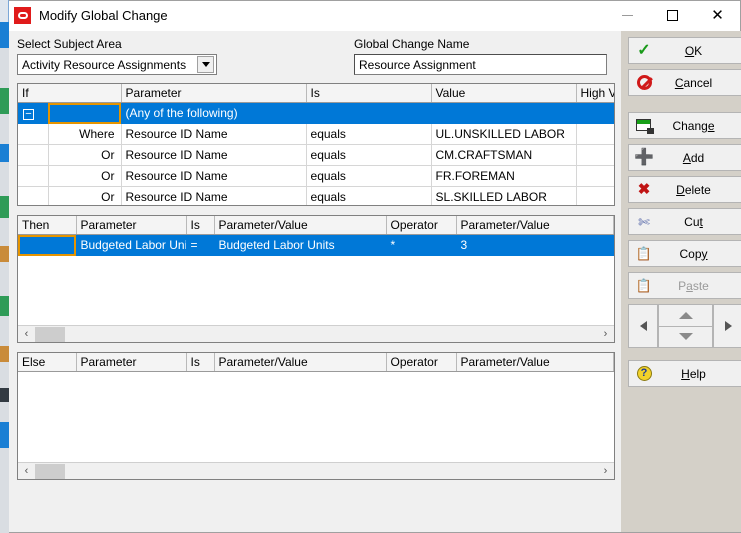 The width and height of the screenshot is (741, 533). Describe the element at coordinates (684, 125) in the screenshot. I see `change-button: Change` at that location.